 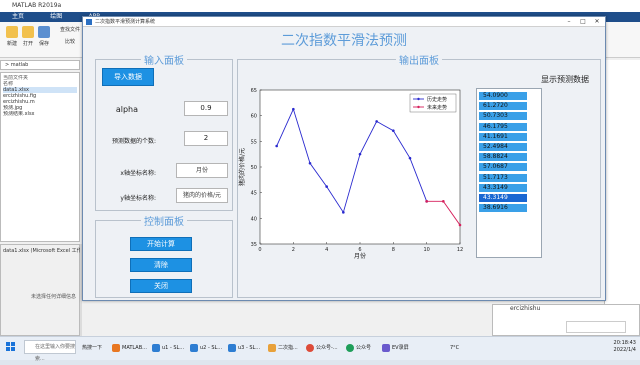 I want to click on save-icon, so click(x=44, y=32).